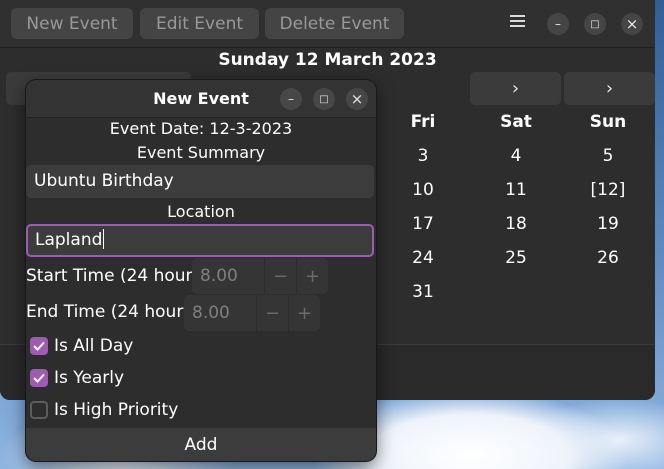 The image size is (664, 469). Describe the element at coordinates (89, 378) in the screenshot. I see `yearly-label: Is Yearly` at that location.